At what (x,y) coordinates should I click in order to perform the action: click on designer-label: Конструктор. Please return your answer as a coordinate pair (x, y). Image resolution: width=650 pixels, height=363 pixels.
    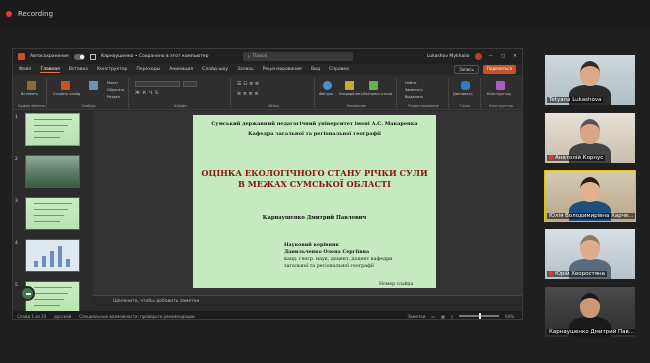
    Looking at the image, I should click on (499, 94).